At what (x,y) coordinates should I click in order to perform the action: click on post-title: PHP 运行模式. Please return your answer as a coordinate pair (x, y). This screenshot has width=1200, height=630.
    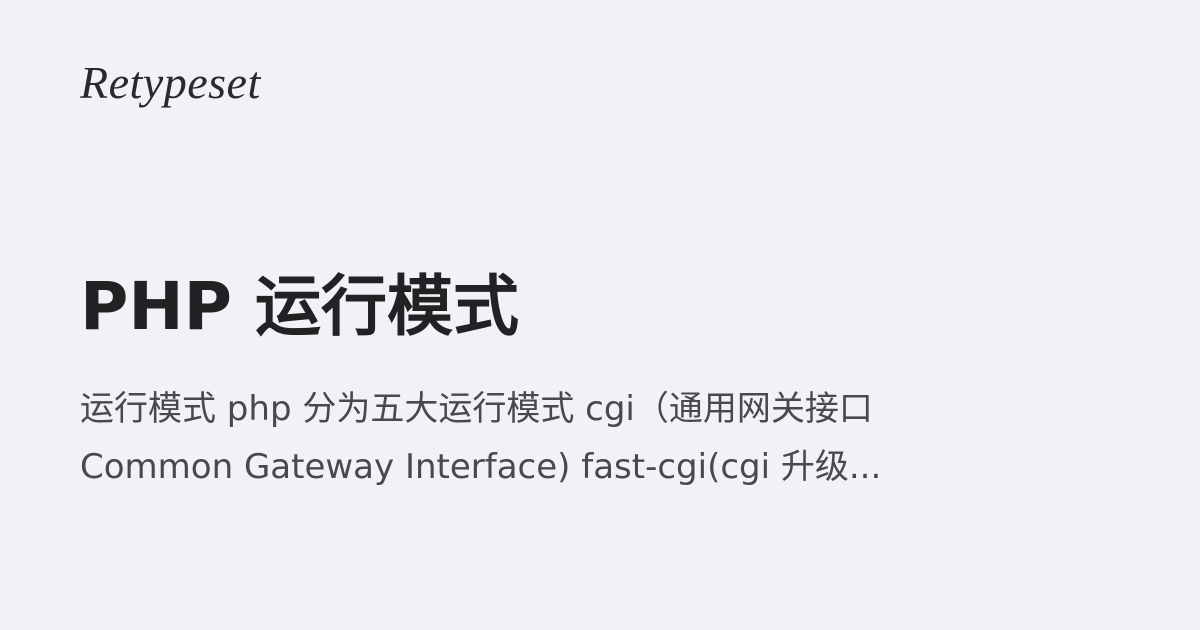
    Looking at the image, I should click on (299, 306).